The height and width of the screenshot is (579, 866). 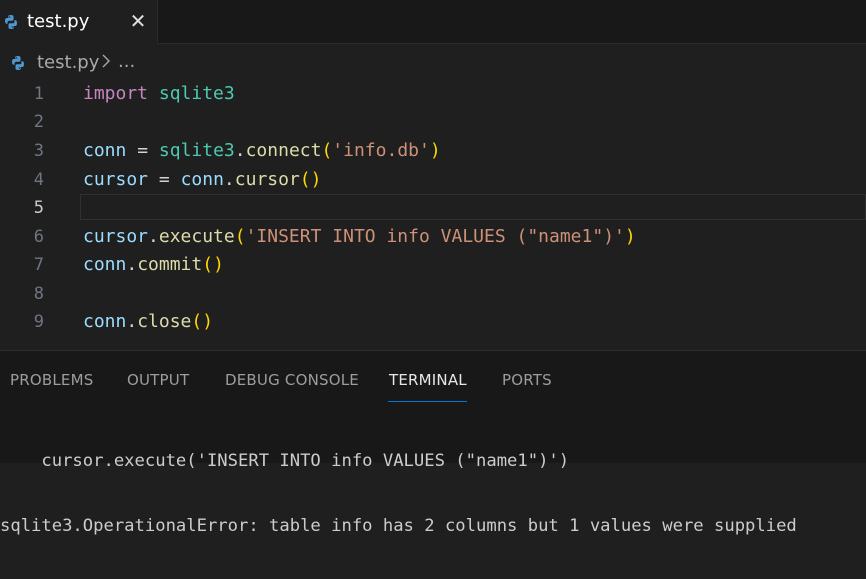 I want to click on line-number: 2, so click(x=38, y=122).